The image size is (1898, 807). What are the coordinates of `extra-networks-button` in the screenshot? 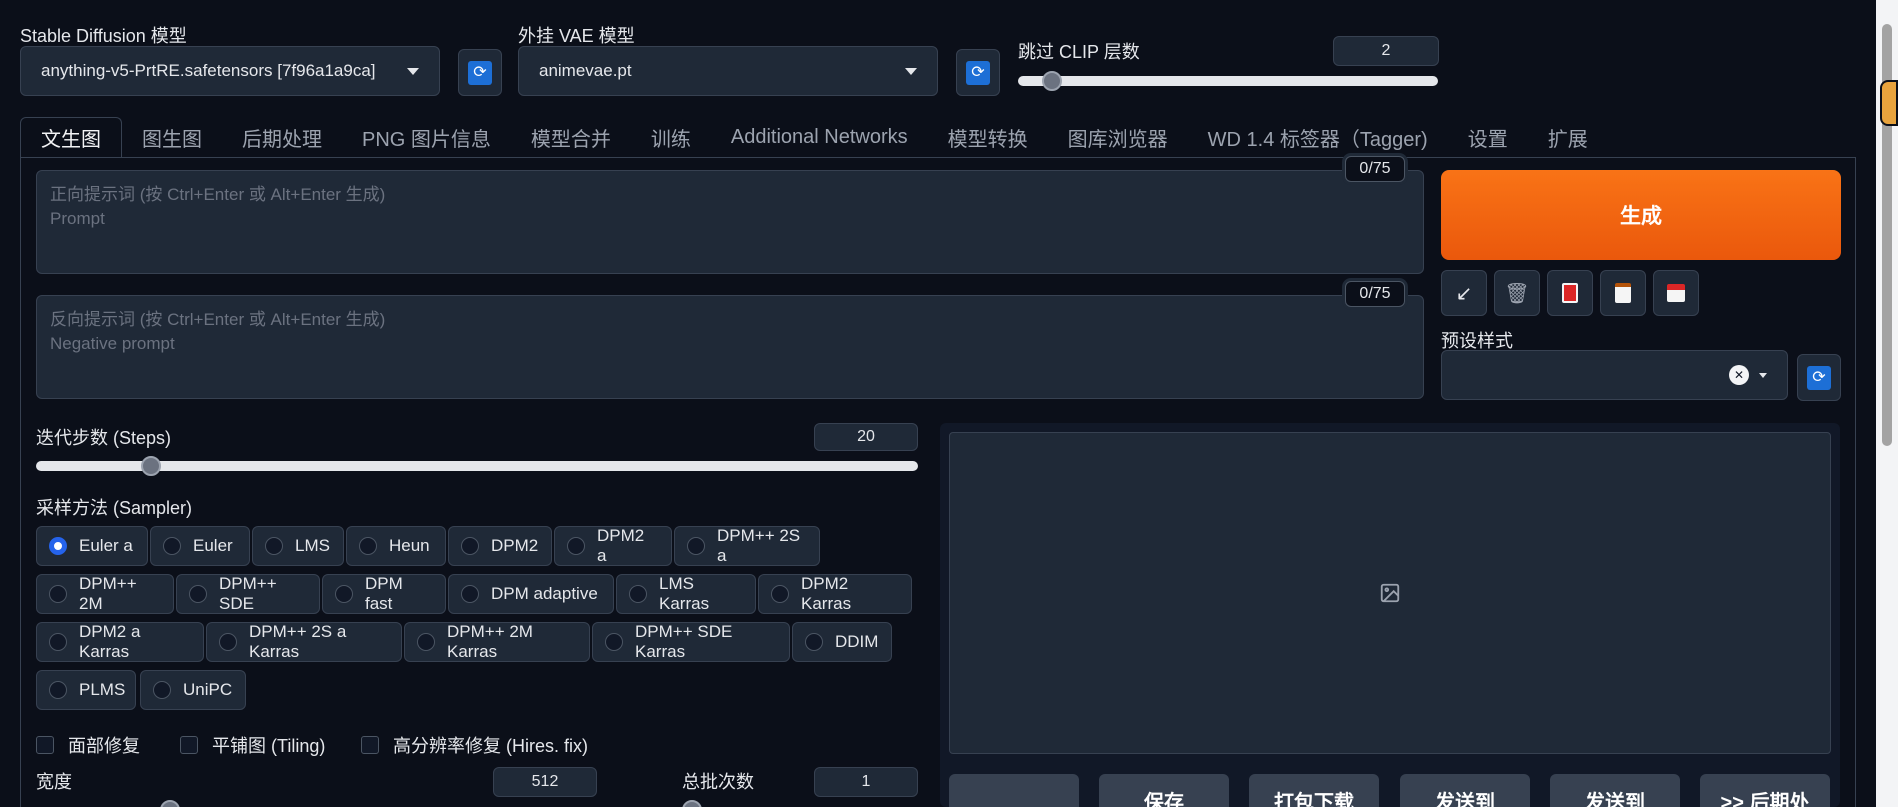 It's located at (1570, 293).